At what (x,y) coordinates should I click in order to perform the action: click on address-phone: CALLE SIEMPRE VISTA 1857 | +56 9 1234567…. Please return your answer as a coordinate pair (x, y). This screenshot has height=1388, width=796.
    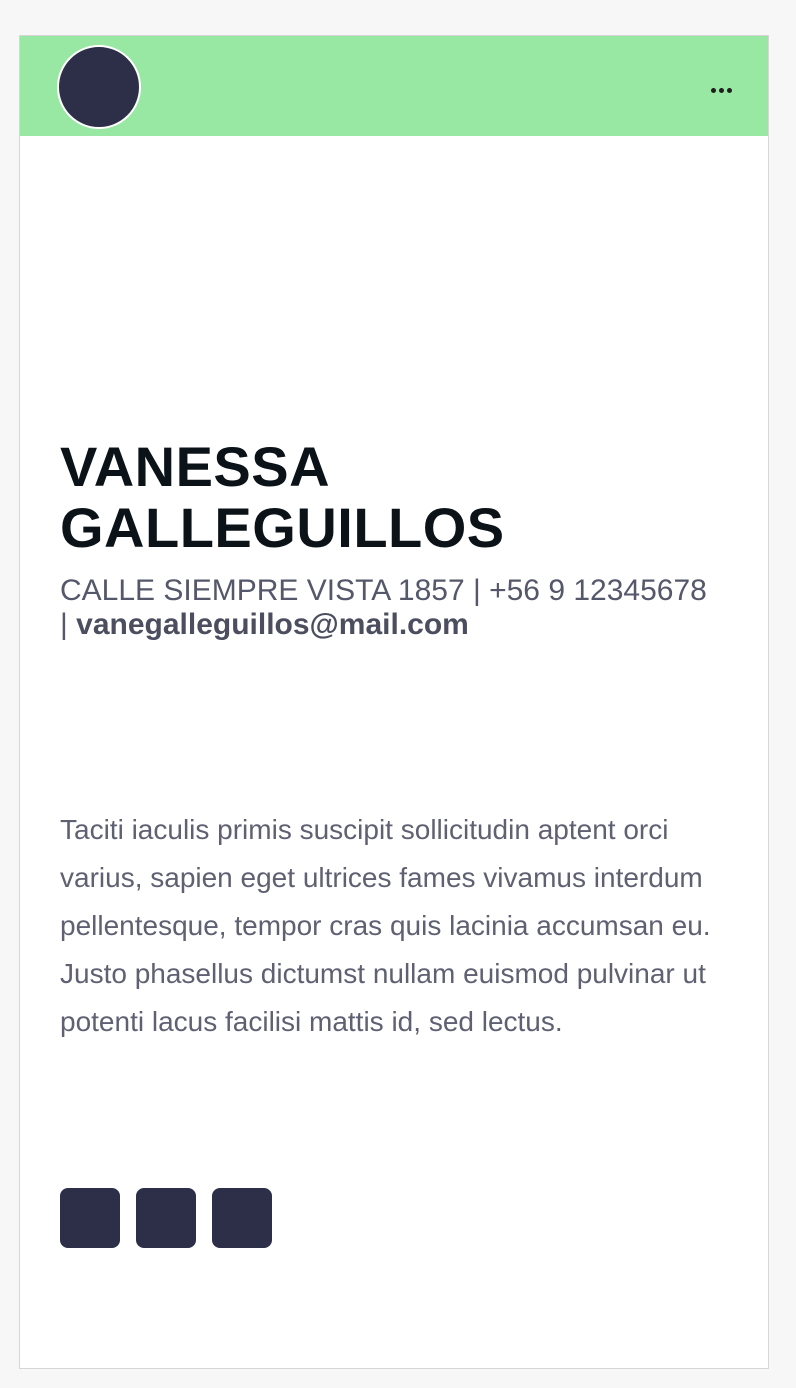
    Looking at the image, I should click on (383, 590).